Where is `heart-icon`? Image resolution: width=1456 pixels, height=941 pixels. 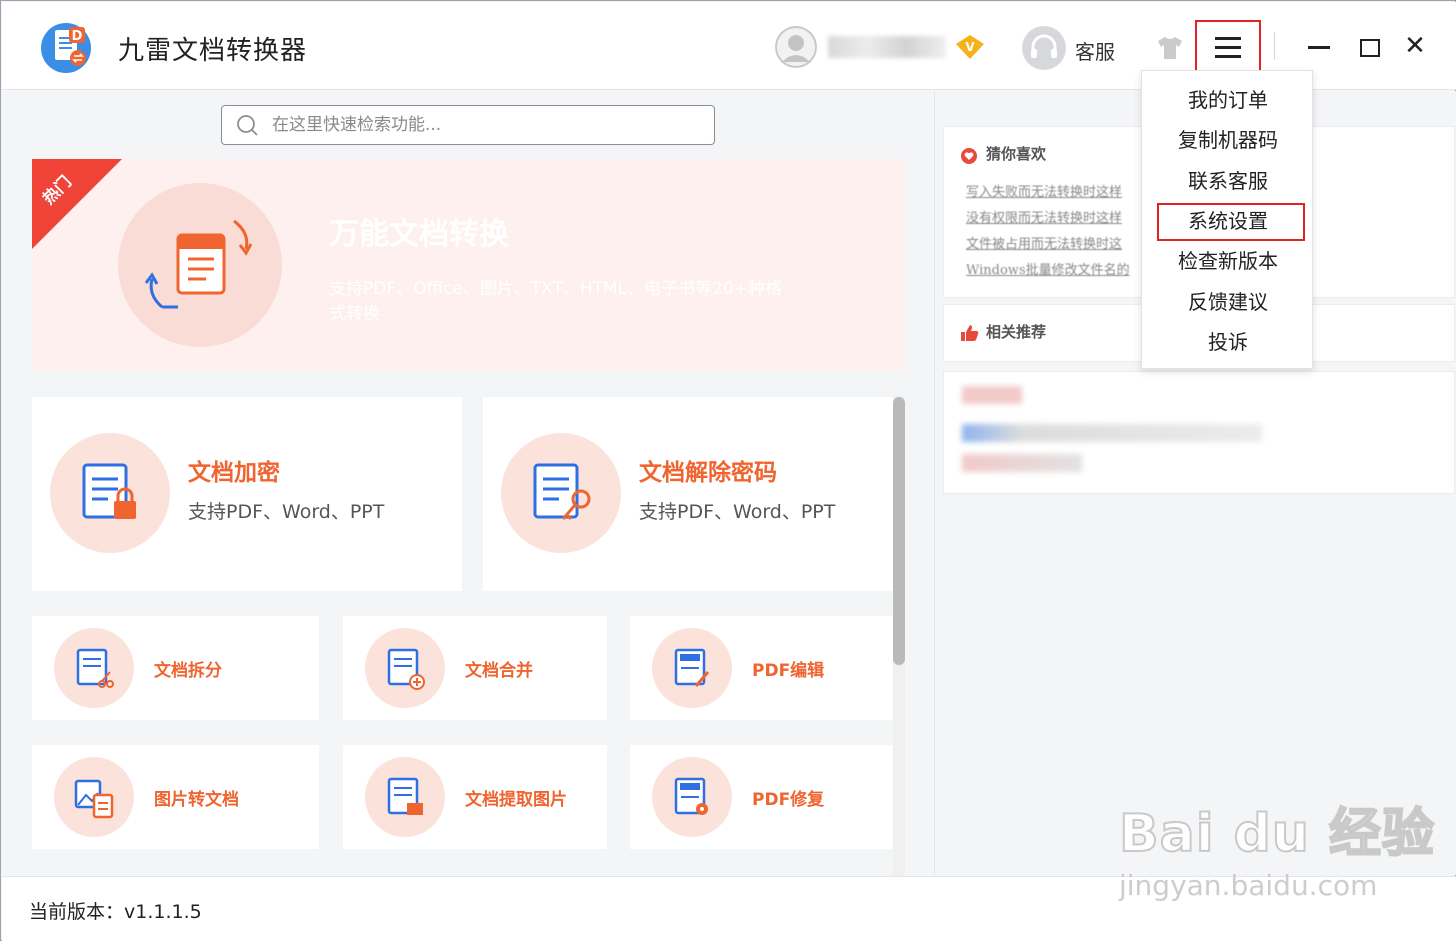
heart-icon is located at coordinates (969, 156).